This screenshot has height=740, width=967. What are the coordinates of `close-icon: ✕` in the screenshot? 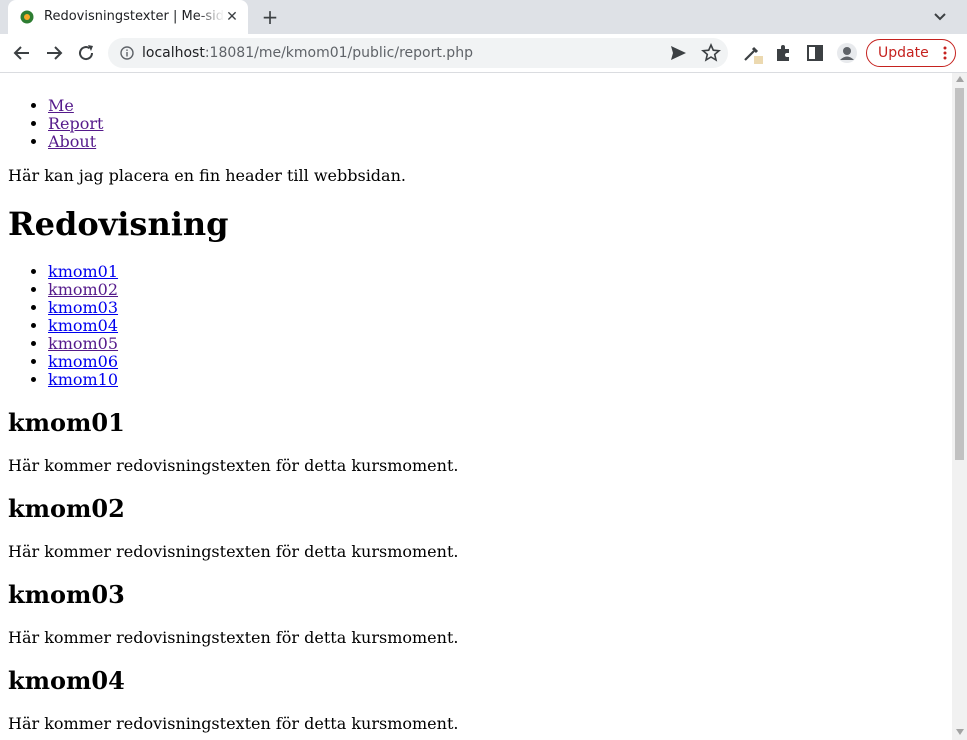 It's located at (232, 17).